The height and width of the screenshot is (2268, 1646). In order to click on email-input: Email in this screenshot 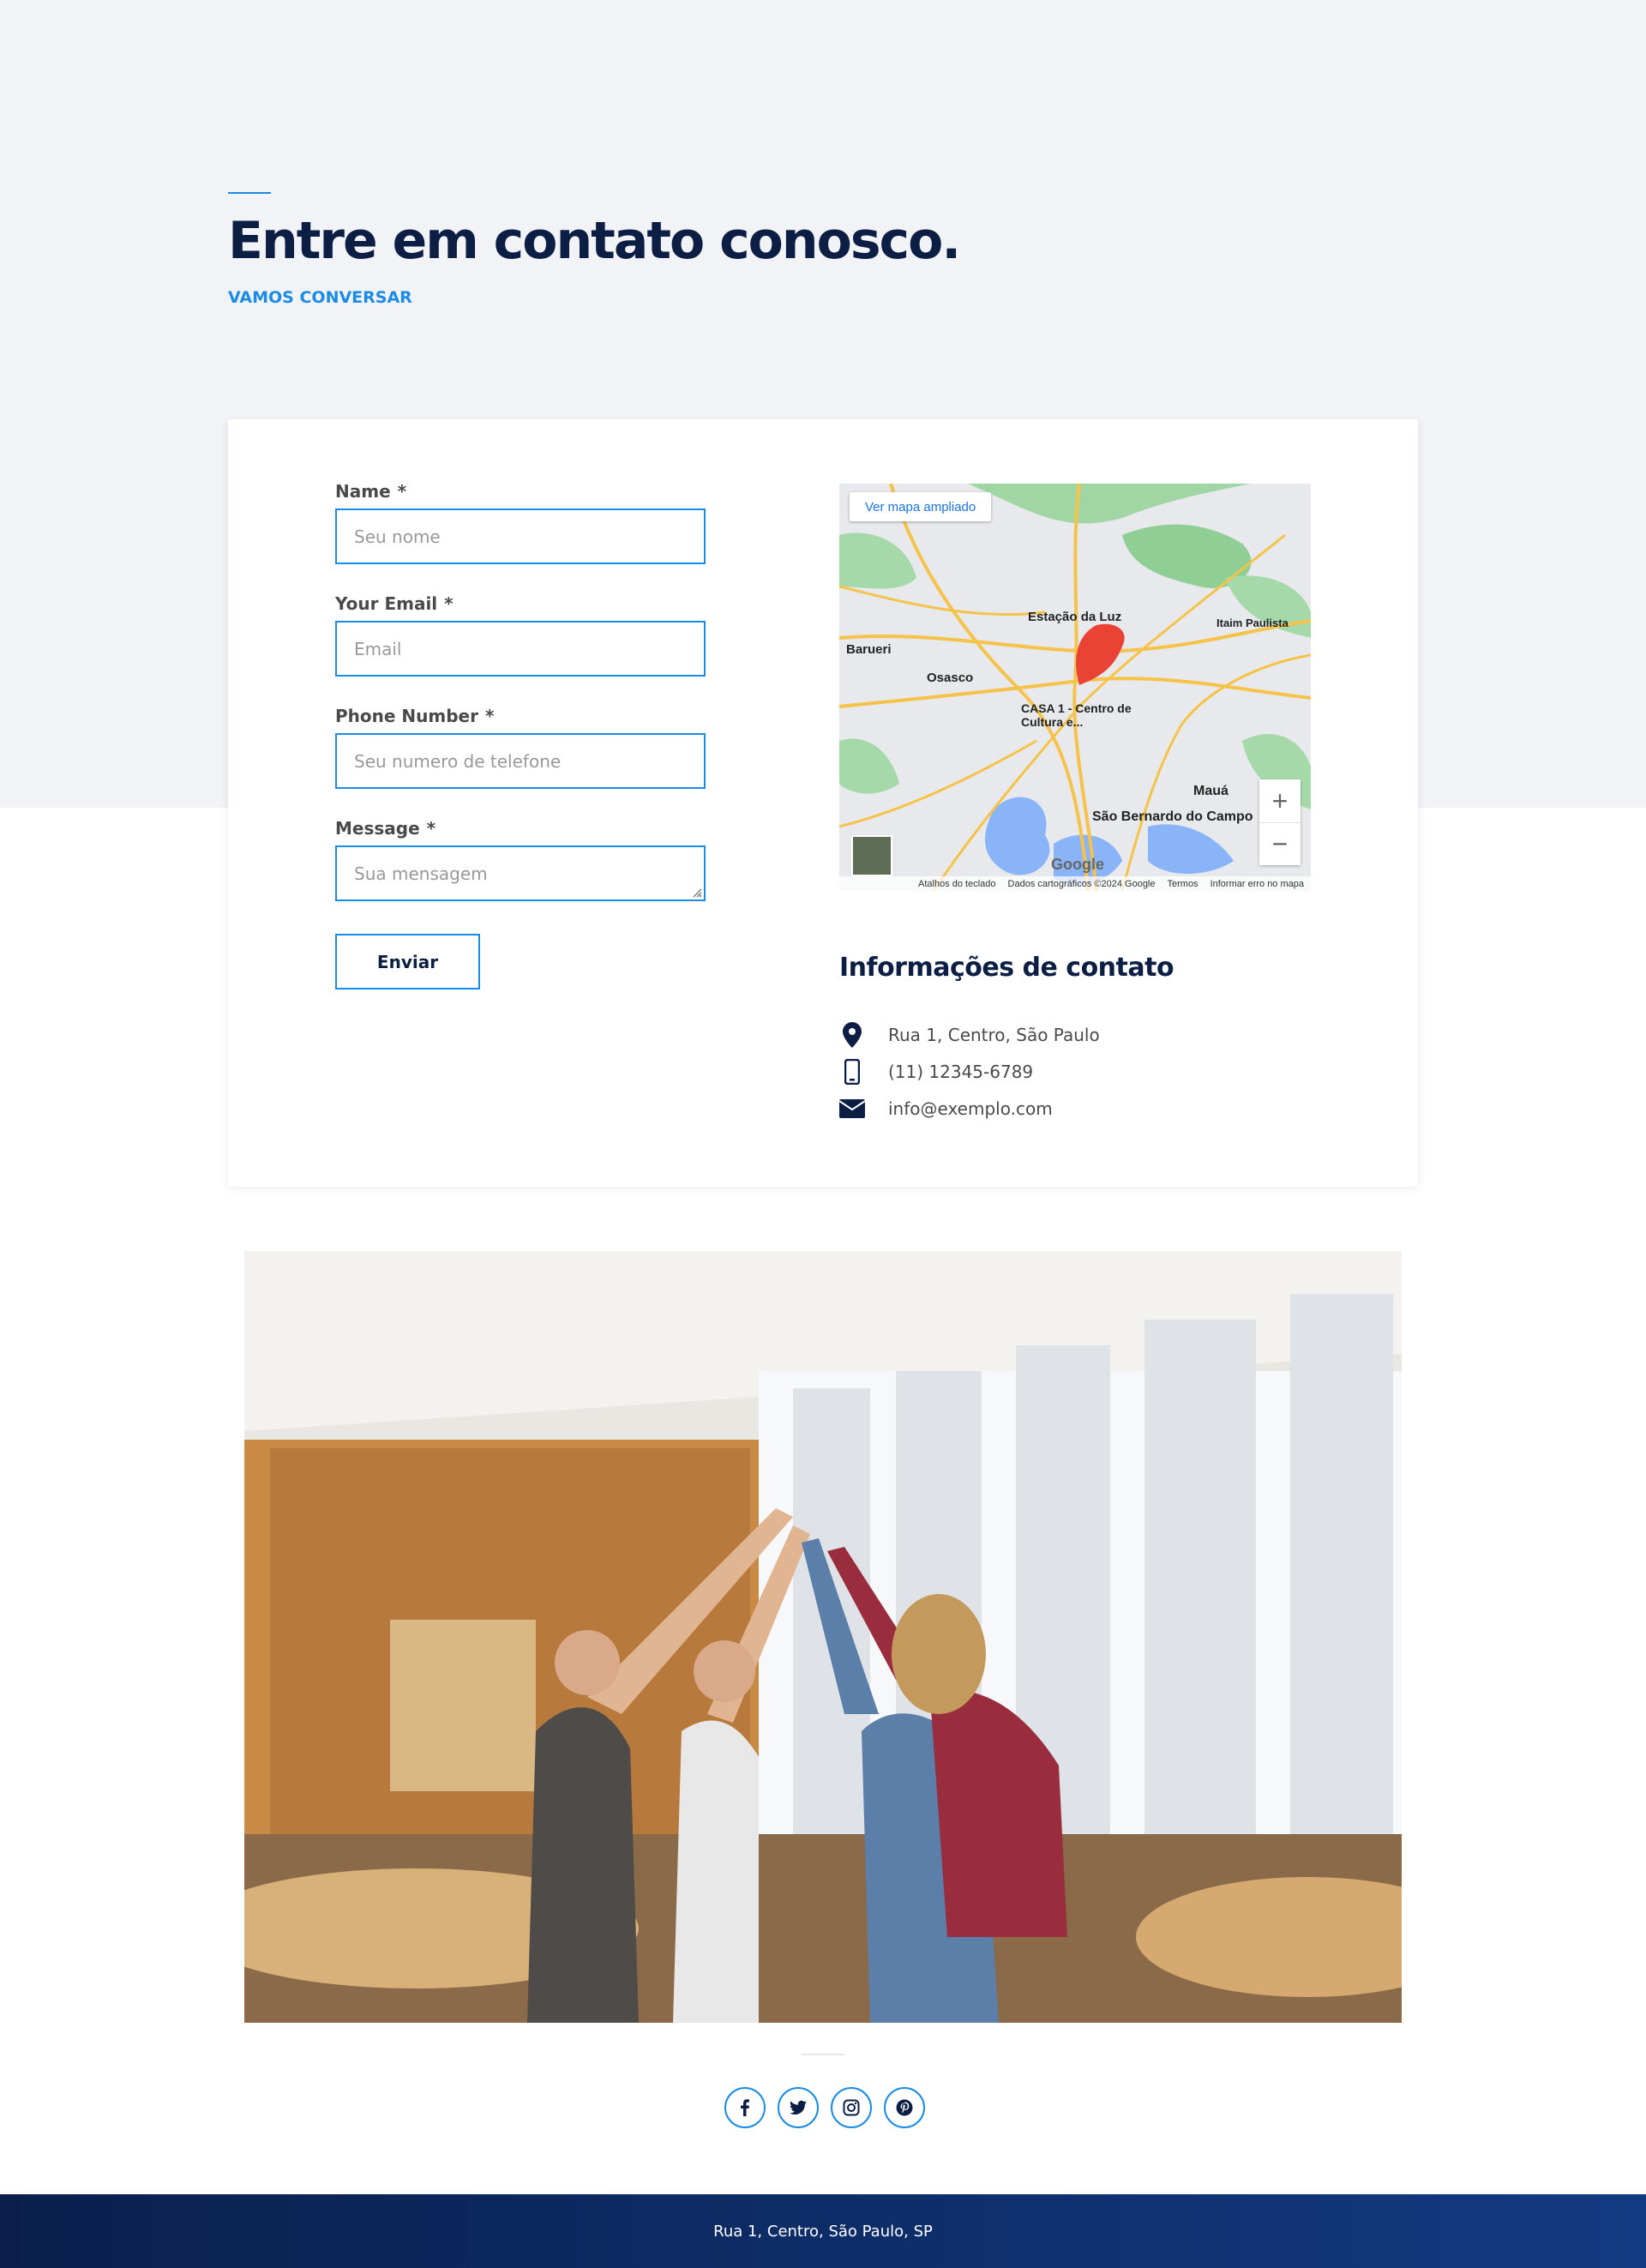, I will do `click(520, 649)`.